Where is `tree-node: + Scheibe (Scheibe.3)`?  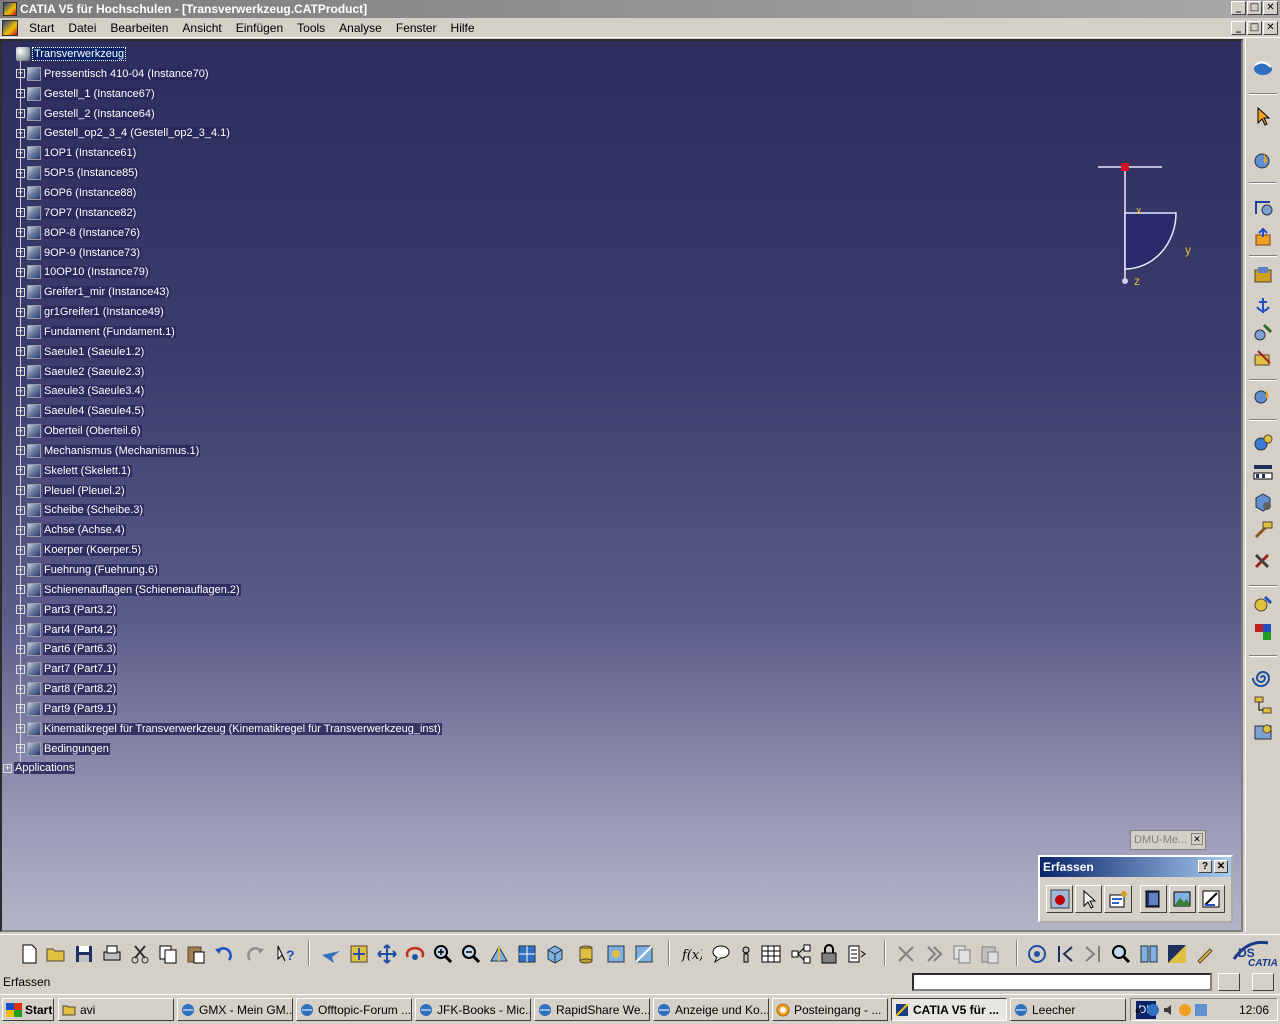
tree-node: + Scheibe (Scheibe.3) is located at coordinates (229, 511).